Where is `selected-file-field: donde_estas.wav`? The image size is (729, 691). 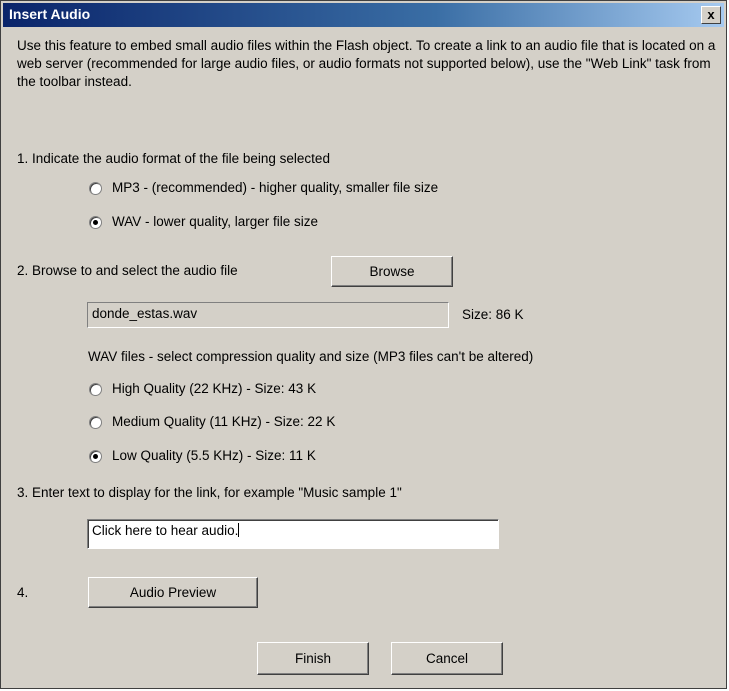 selected-file-field: donde_estas.wav is located at coordinates (268, 315).